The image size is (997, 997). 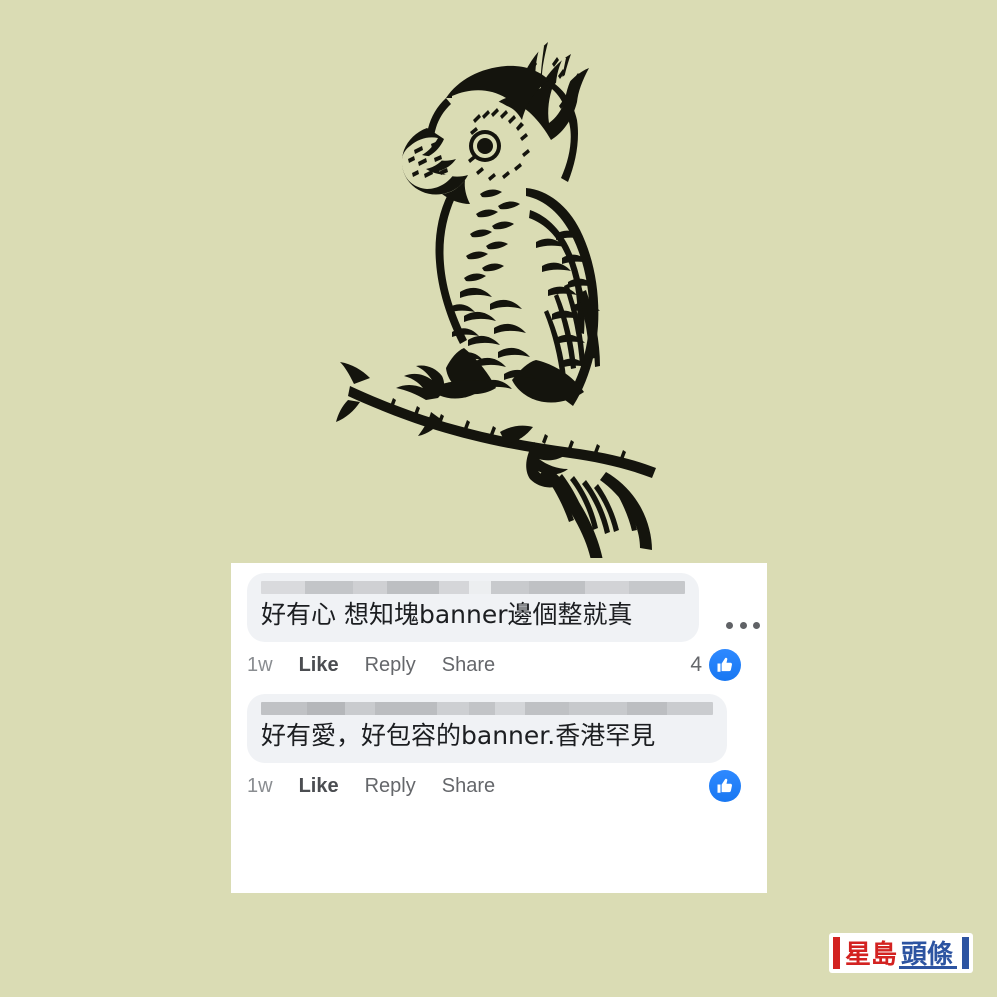 I want to click on comment-actions: 1w Like Reply Share, so click(x=499, y=786).